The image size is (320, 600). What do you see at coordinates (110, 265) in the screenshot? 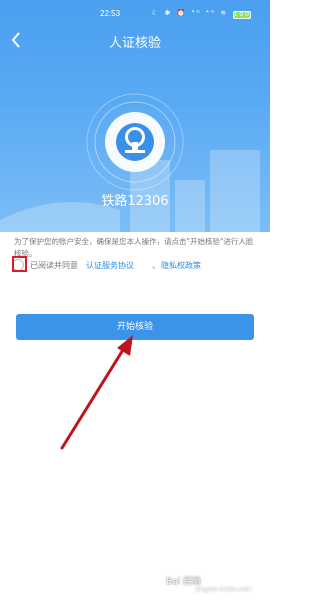
I see `service-agreement-link: 认证服务协议` at bounding box center [110, 265].